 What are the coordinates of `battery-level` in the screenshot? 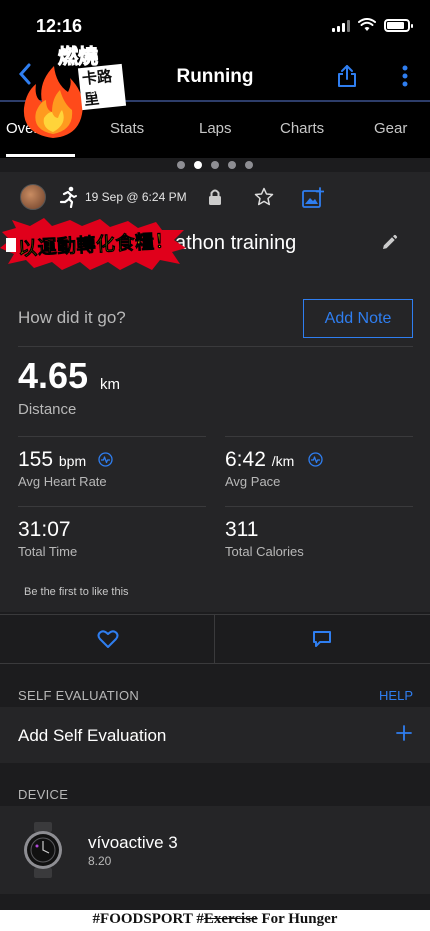 It's located at (395, 25).